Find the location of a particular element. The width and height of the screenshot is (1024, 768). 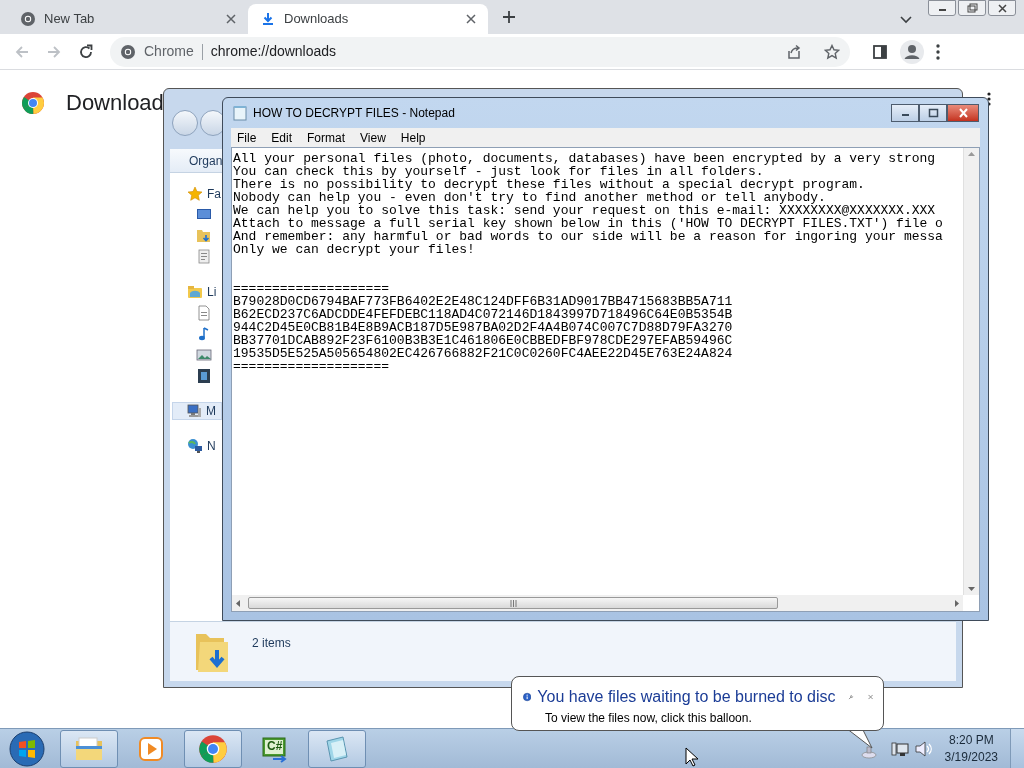

serial-key-line: BB37701DCAB892F23F6100B3B3E1C461806E0CBBEDFBF978CDE297EFAB59496C is located at coordinates (483, 340).